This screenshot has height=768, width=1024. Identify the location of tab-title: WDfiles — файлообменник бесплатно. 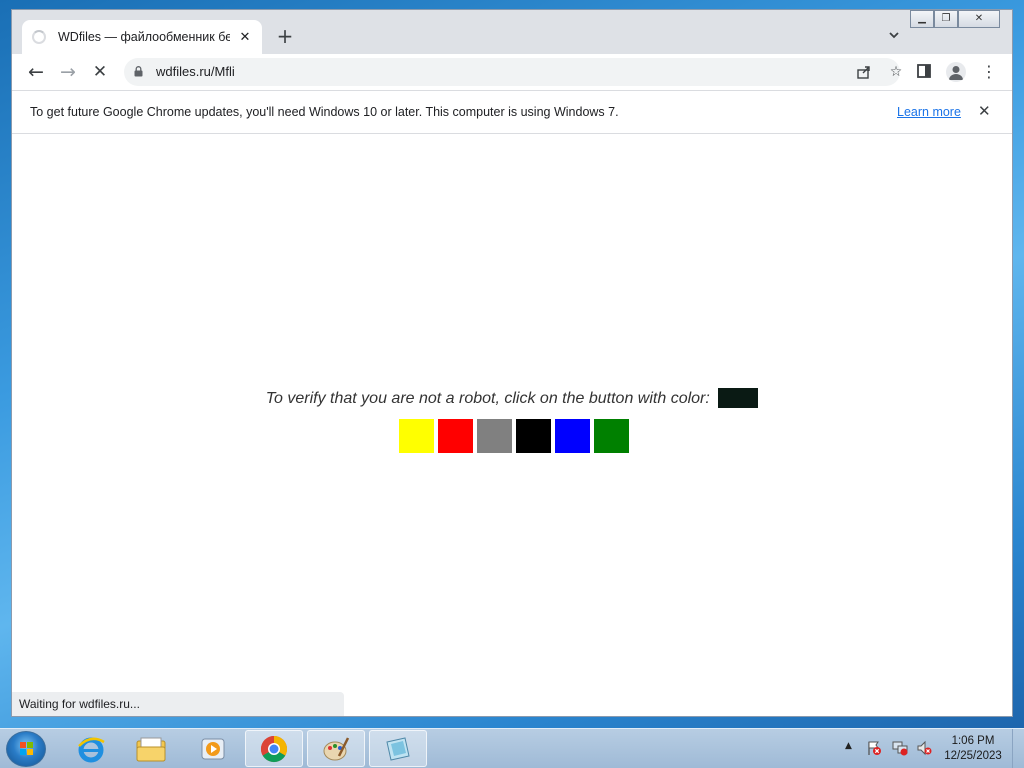
(144, 37).